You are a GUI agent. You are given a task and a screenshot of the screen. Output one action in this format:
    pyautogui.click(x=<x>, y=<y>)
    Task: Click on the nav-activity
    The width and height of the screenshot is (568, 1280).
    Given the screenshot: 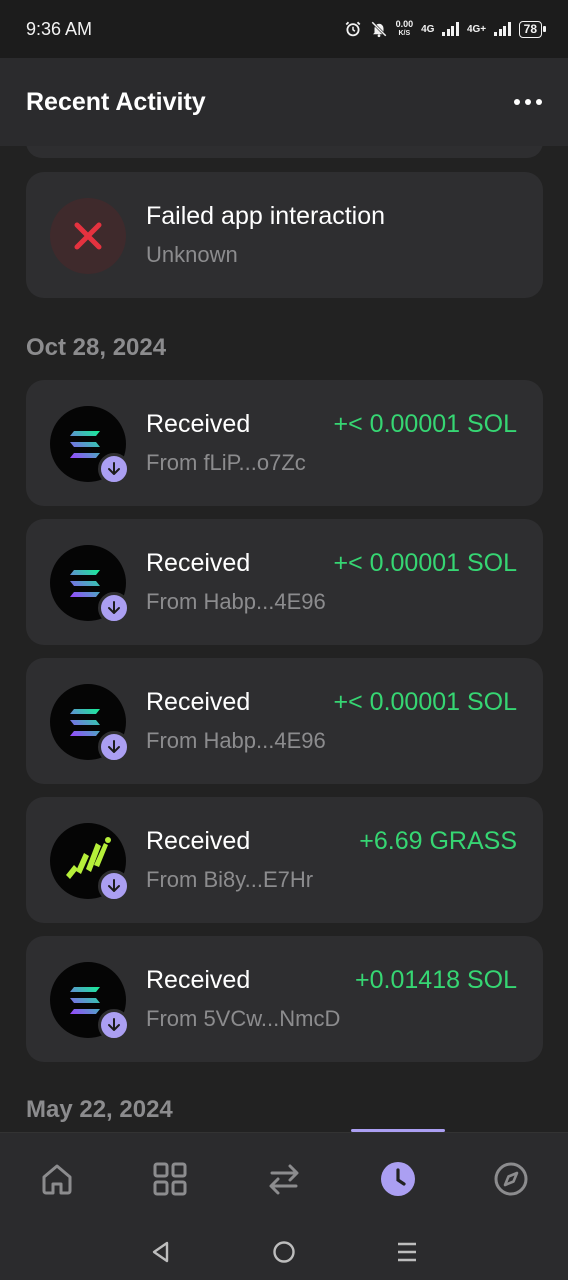 What is the action you would take?
    pyautogui.click(x=397, y=1173)
    